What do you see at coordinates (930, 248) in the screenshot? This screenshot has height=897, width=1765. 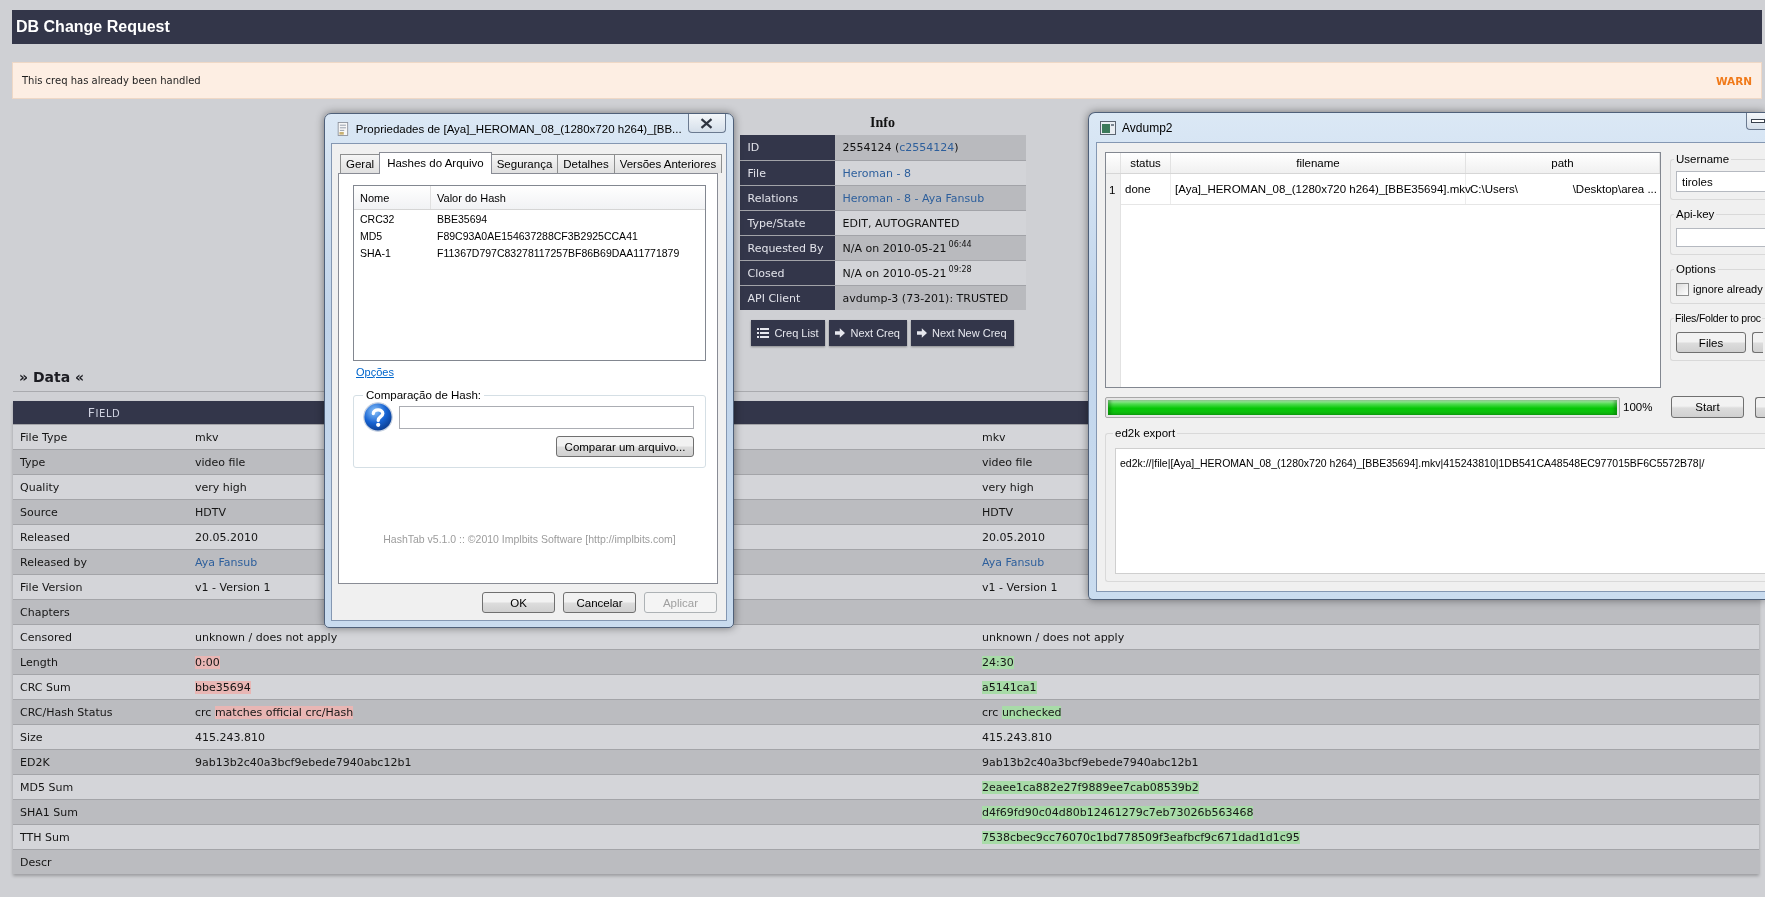 I see `info-value: N/A on 2010-05-21$^{06:44}$` at bounding box center [930, 248].